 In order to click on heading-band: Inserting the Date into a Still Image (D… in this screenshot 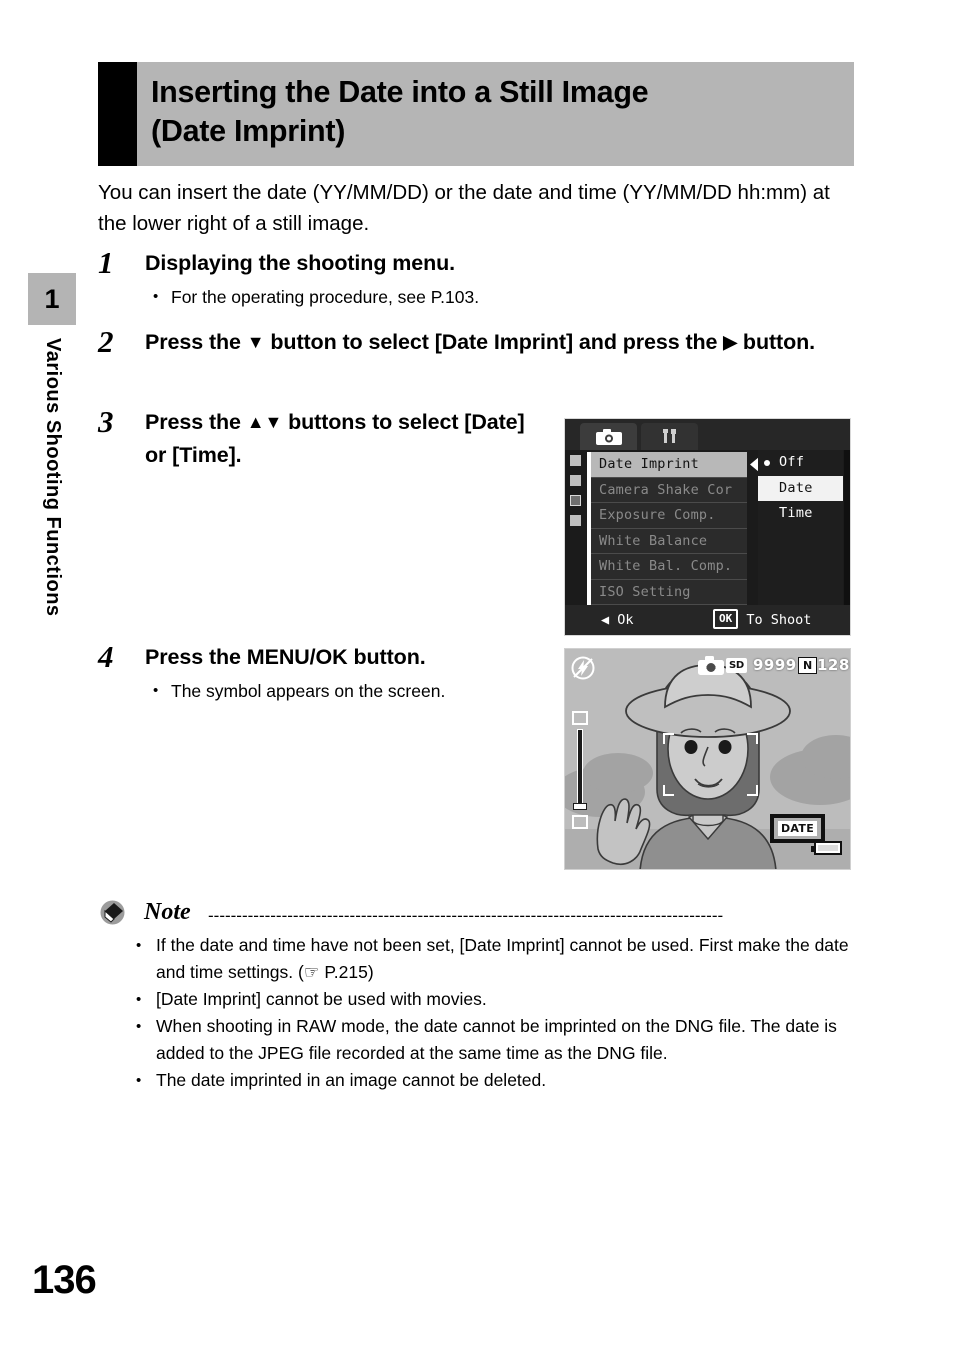, I will do `click(495, 114)`.